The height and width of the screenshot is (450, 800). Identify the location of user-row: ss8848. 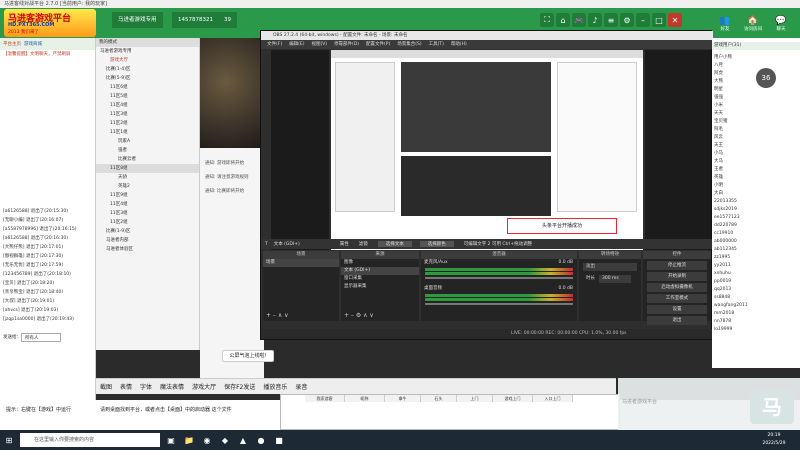
(756, 298).